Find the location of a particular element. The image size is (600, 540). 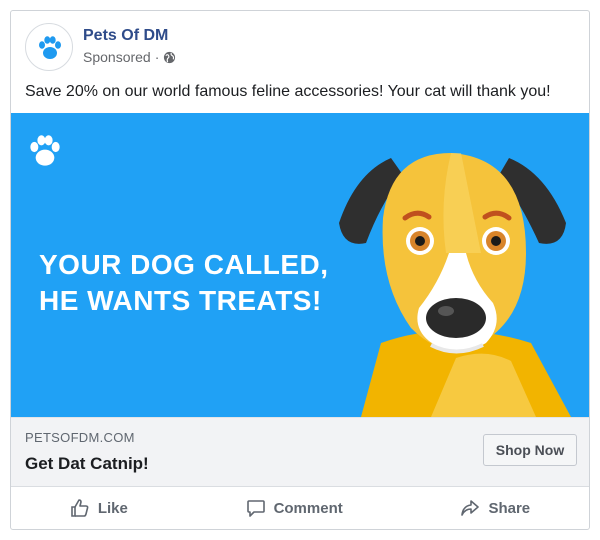

ad-headline: YOUR DOG CALLED, HE WANTS TREATS! is located at coordinates (184, 283).